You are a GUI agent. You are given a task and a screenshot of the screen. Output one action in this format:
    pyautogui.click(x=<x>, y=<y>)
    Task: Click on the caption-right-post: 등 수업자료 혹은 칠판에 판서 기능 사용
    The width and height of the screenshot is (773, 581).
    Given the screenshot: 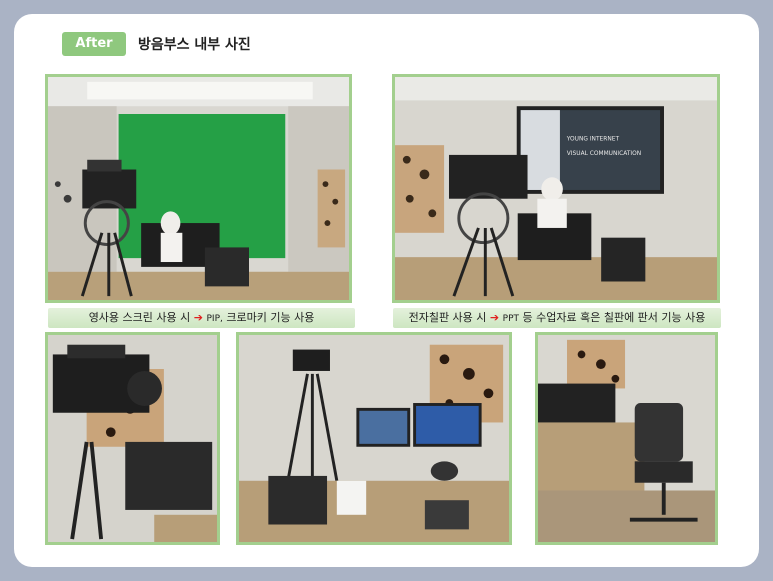 What is the action you would take?
    pyautogui.click(x=614, y=317)
    